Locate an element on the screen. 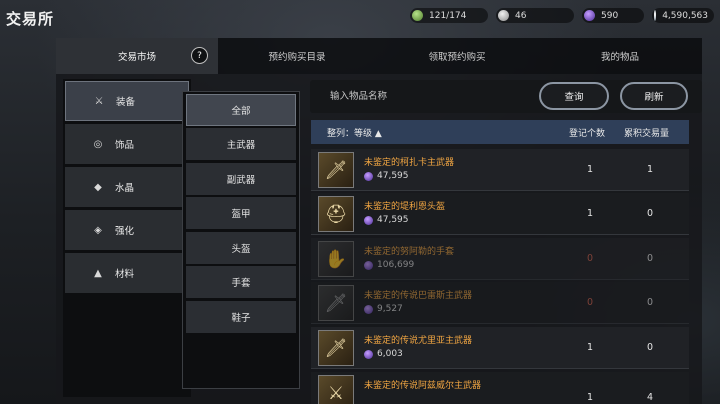  category-list: ⚔ 装备 ◎ 饰品 ◆ 水晶 ◈ 强化 ▲ 材料 is located at coordinates (127, 238).